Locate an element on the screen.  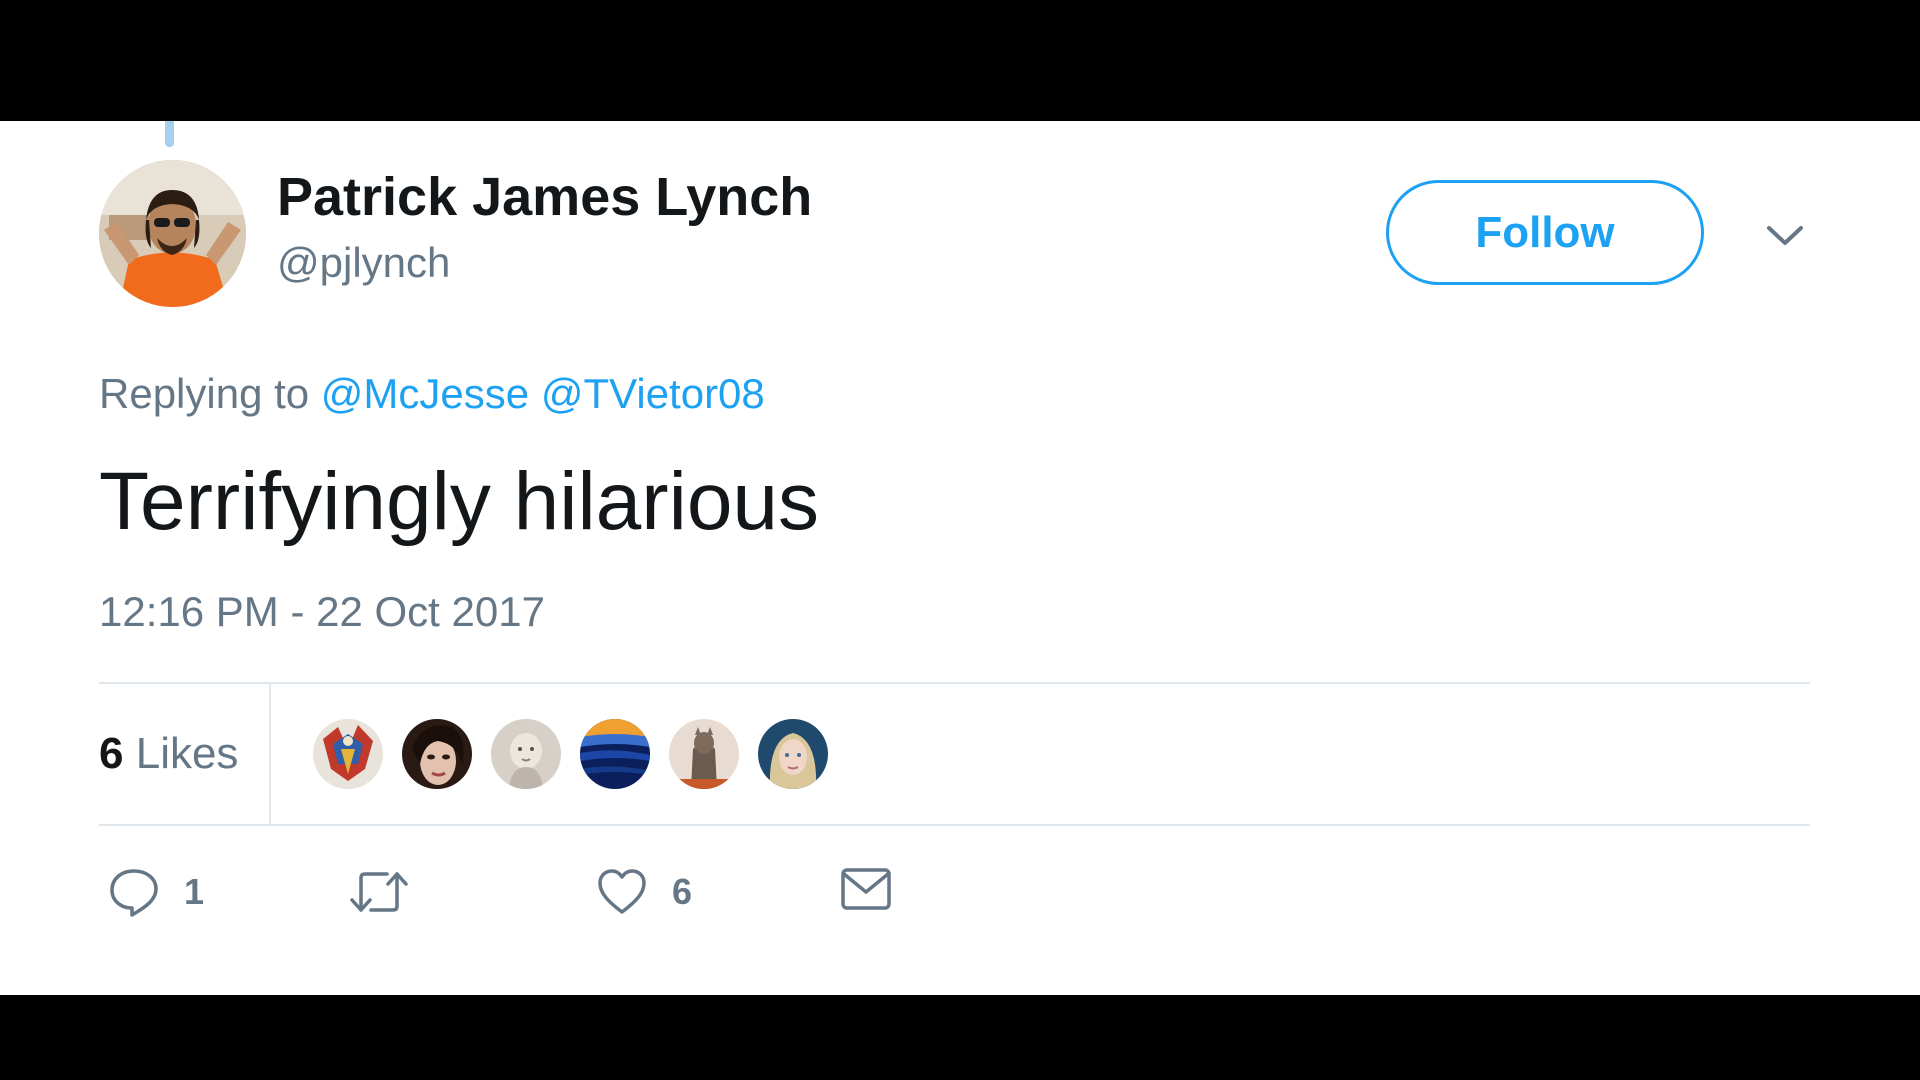
liker-avatars is located at coordinates (570, 754).